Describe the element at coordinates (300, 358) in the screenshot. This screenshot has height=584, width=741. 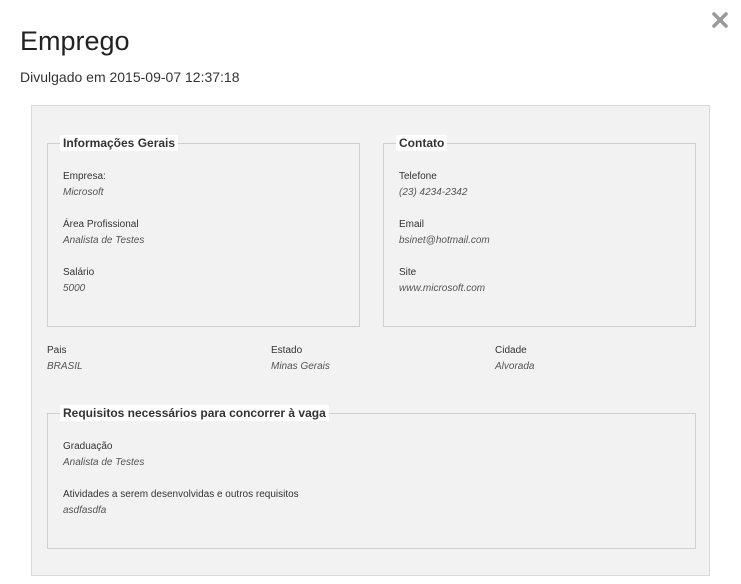
I see `state-field: Estado Minas Gerais` at that location.